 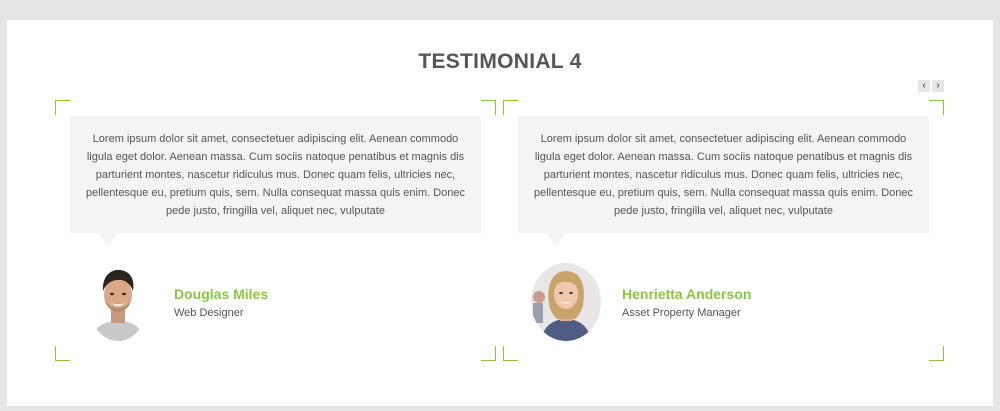 I want to click on testimonial-author-role: Web Designer, so click(x=209, y=313).